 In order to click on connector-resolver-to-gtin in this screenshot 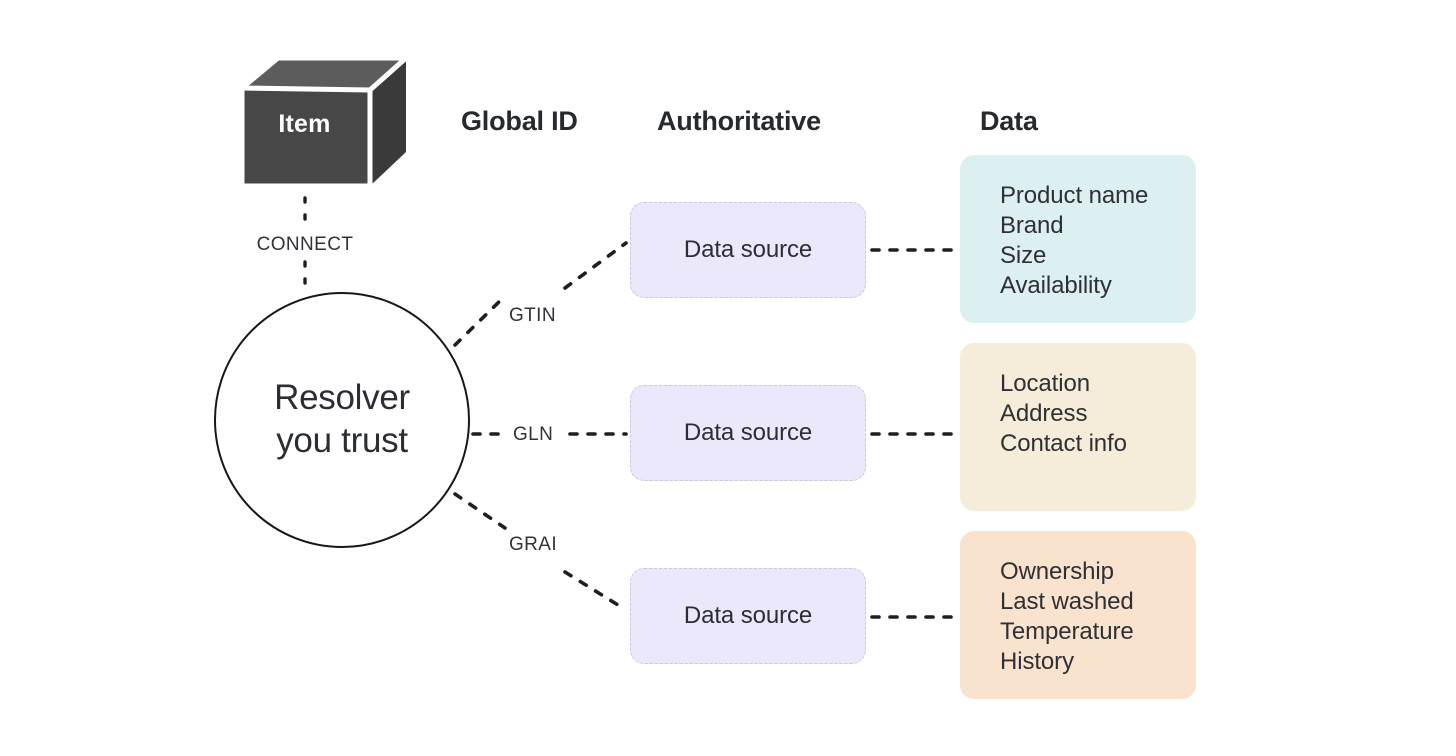, I will do `click(480, 320)`.